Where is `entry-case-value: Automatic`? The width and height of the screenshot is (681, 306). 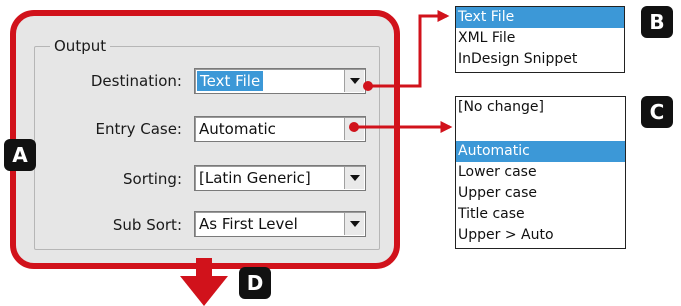
entry-case-value: Automatic is located at coordinates (237, 129).